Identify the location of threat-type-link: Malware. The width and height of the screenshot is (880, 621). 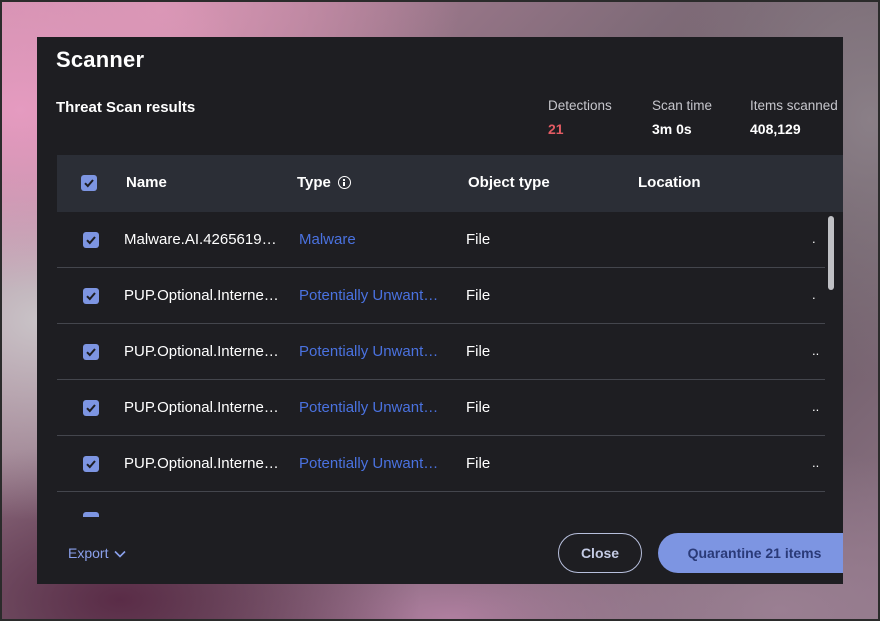
(371, 239).